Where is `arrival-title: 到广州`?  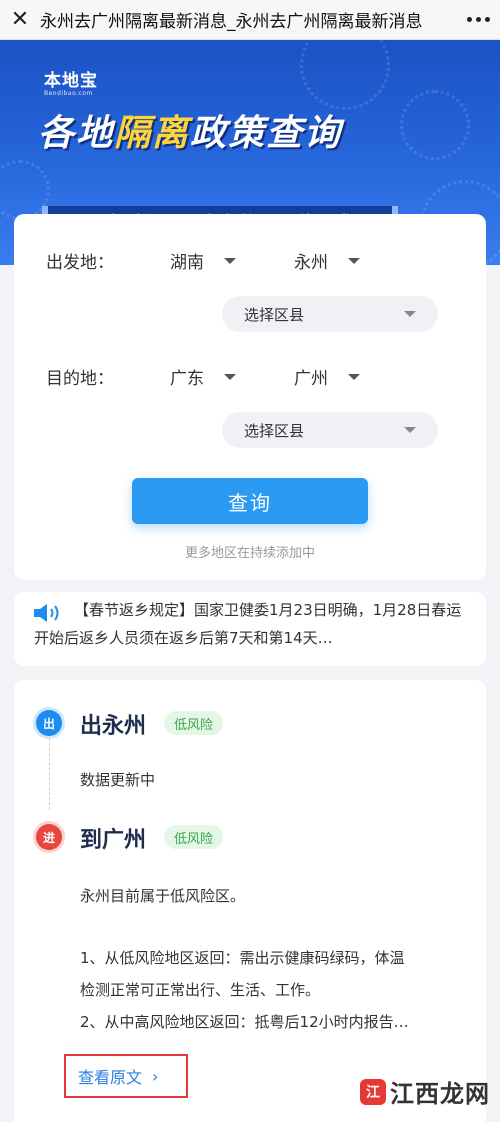
arrival-title: 到广州 is located at coordinates (113, 840).